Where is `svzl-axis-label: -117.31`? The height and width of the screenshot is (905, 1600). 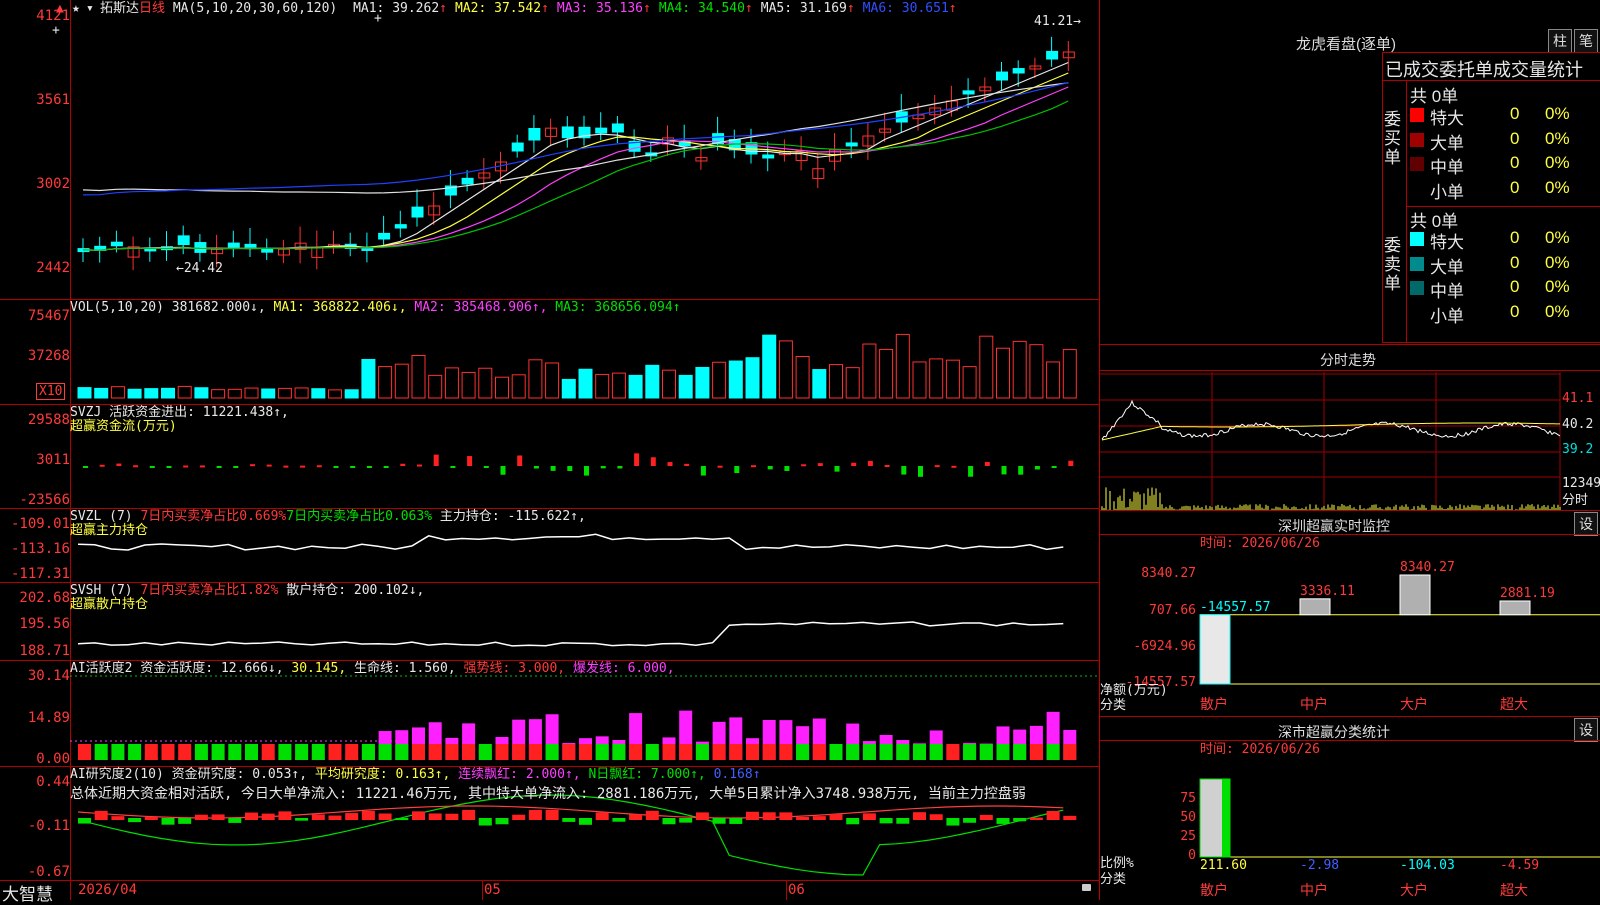 svzl-axis-label: -117.31 is located at coordinates (40, 574).